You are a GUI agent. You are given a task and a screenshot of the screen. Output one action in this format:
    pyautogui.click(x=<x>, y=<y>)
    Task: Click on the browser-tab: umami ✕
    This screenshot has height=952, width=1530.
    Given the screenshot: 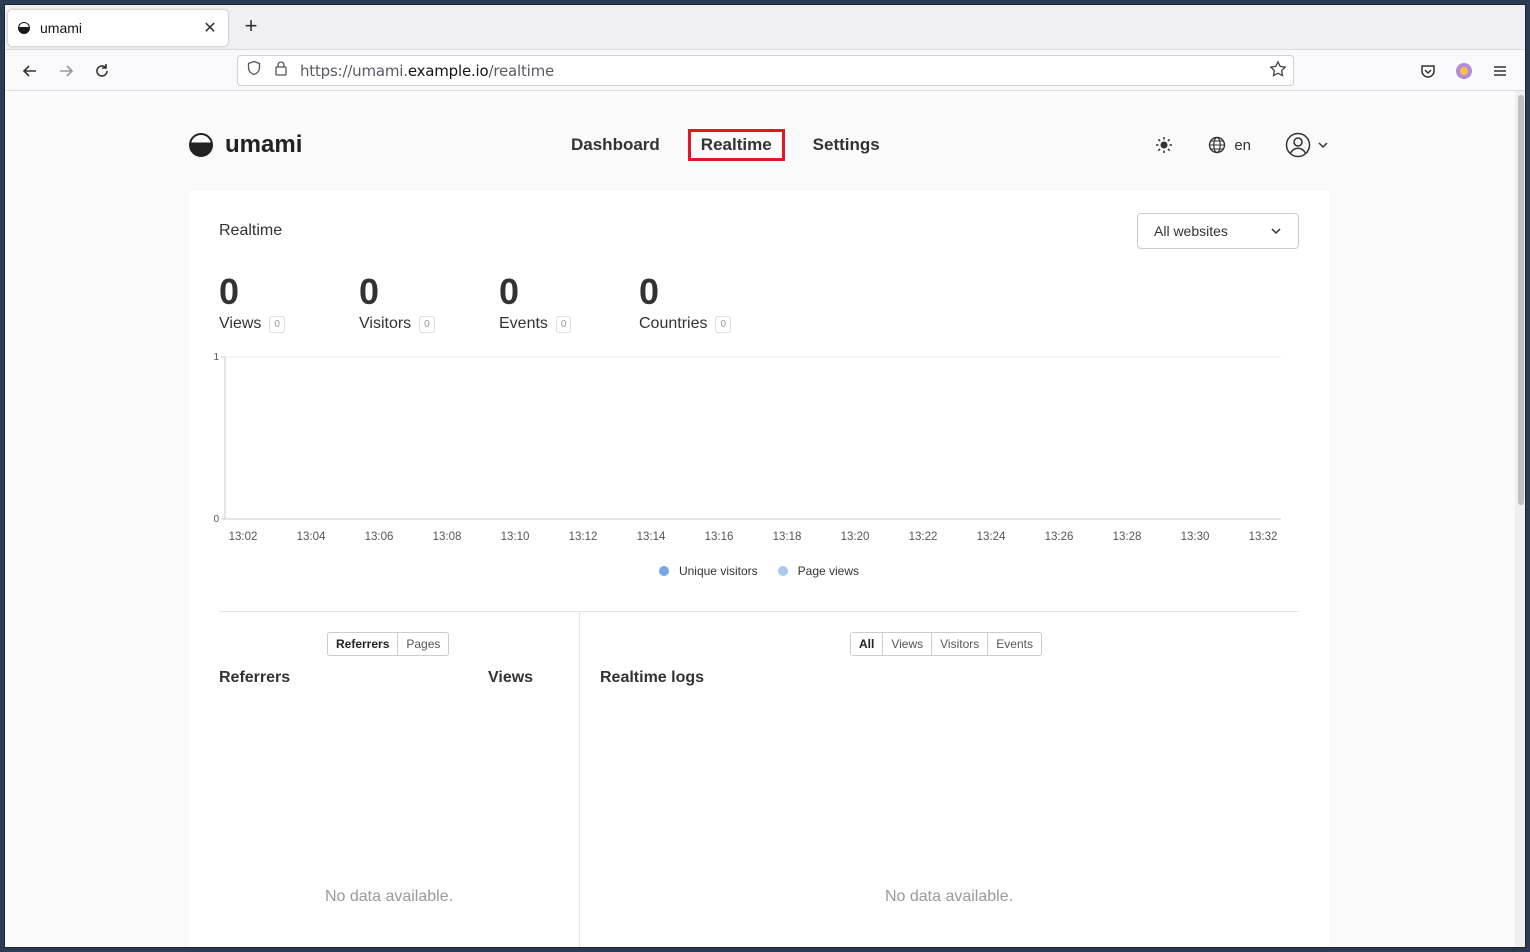 What is the action you would take?
    pyautogui.click(x=118, y=28)
    